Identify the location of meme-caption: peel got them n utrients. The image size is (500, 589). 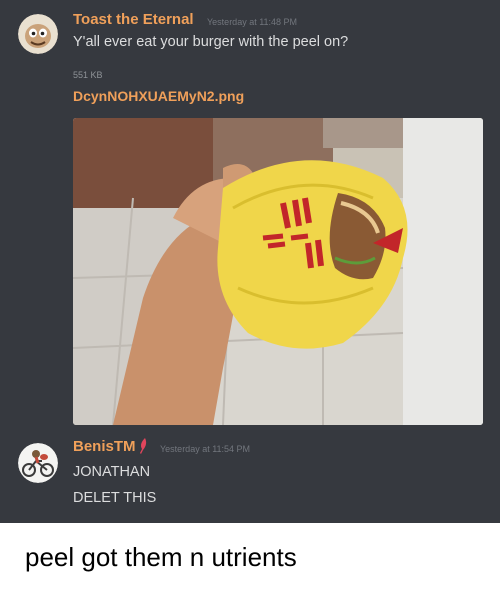
(161, 557).